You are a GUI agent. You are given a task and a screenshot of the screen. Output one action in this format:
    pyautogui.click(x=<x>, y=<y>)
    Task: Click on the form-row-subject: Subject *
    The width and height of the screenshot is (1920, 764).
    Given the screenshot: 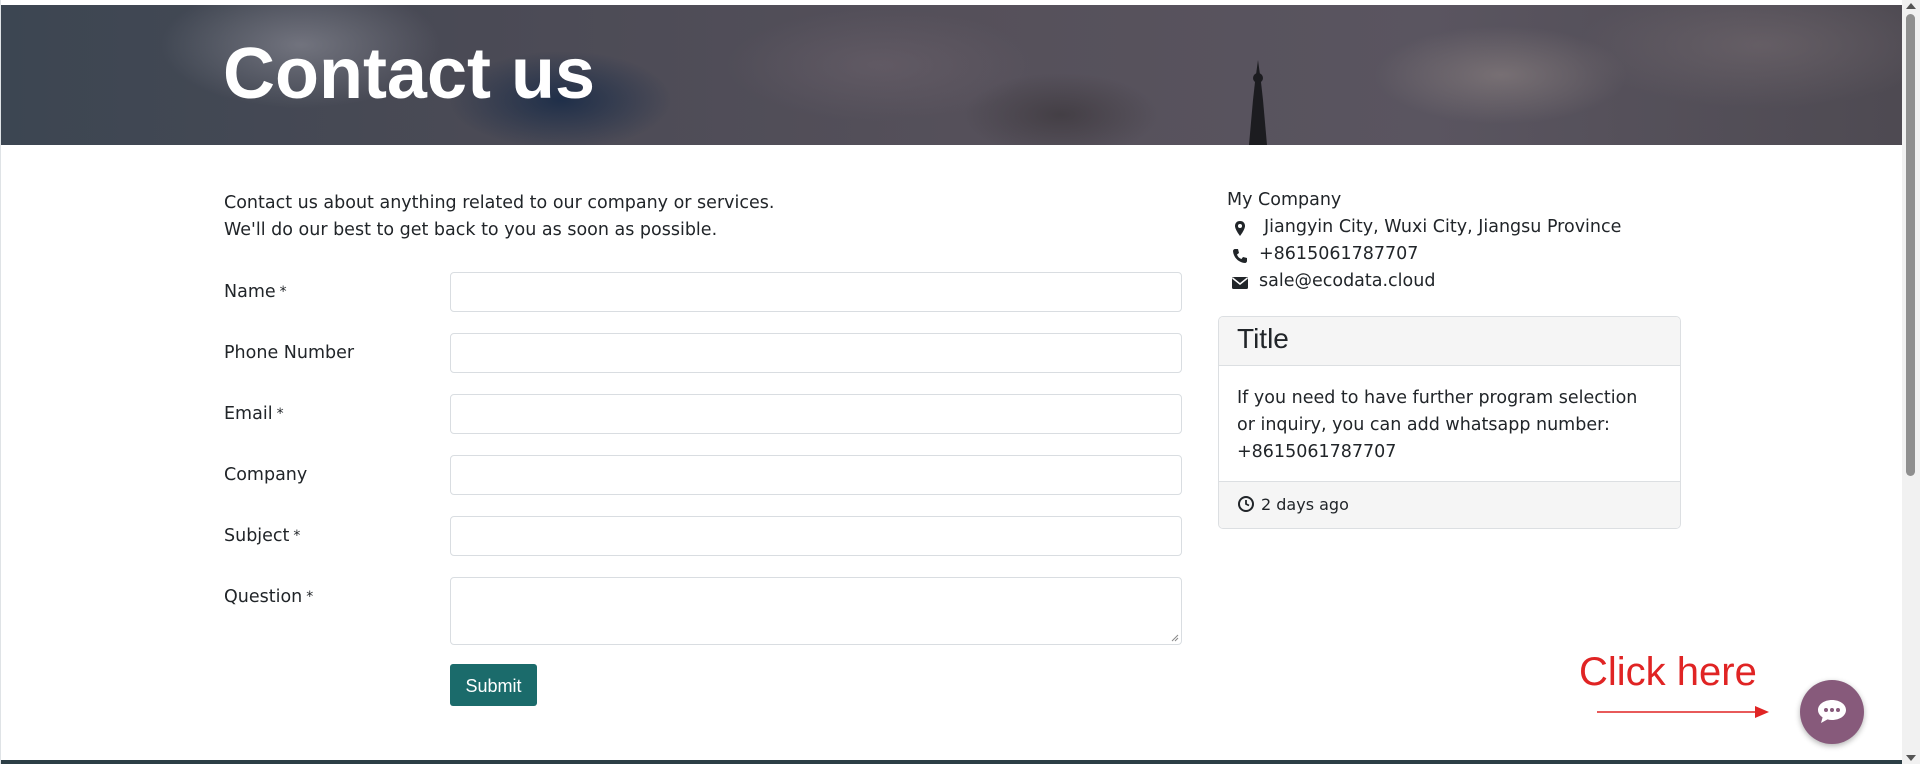 What is the action you would take?
    pyautogui.click(x=704, y=538)
    